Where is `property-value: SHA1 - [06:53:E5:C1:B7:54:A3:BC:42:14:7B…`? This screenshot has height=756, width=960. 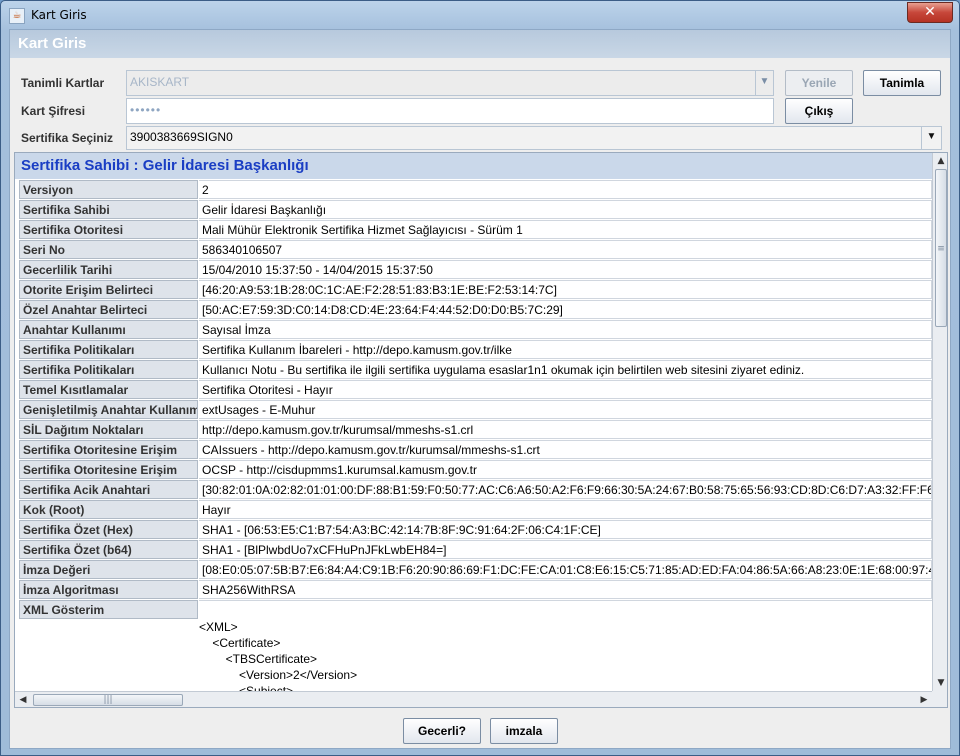 property-value: SHA1 - [06:53:E5:C1:B7:54:A3:BC:42:14:7B… is located at coordinates (565, 529).